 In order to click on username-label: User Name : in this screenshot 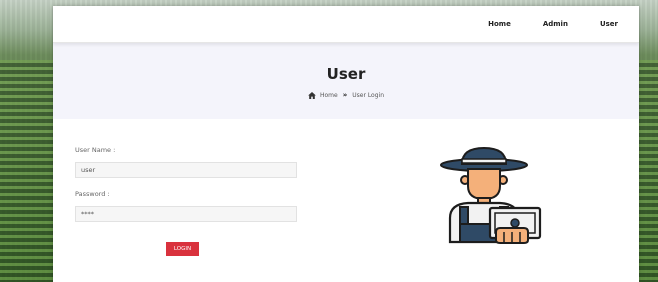, I will do `click(95, 150)`.